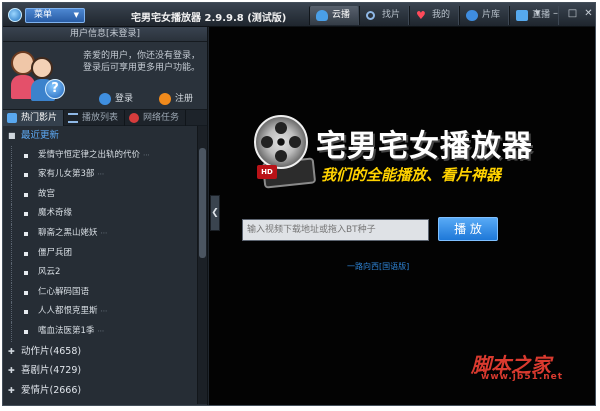 This screenshot has width=600, height=411. What do you see at coordinates (89, 154) in the screenshot?
I see `item-label: 爱情守恒定律之出轨的代价` at bounding box center [89, 154].